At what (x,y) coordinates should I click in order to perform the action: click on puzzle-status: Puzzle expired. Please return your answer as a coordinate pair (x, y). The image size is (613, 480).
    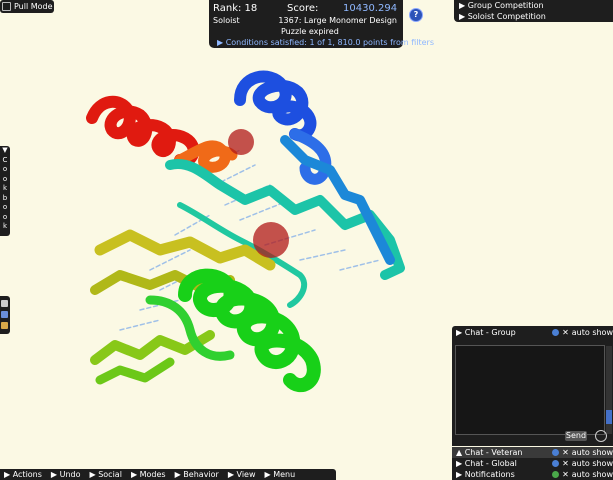
    Looking at the image, I should click on (310, 31).